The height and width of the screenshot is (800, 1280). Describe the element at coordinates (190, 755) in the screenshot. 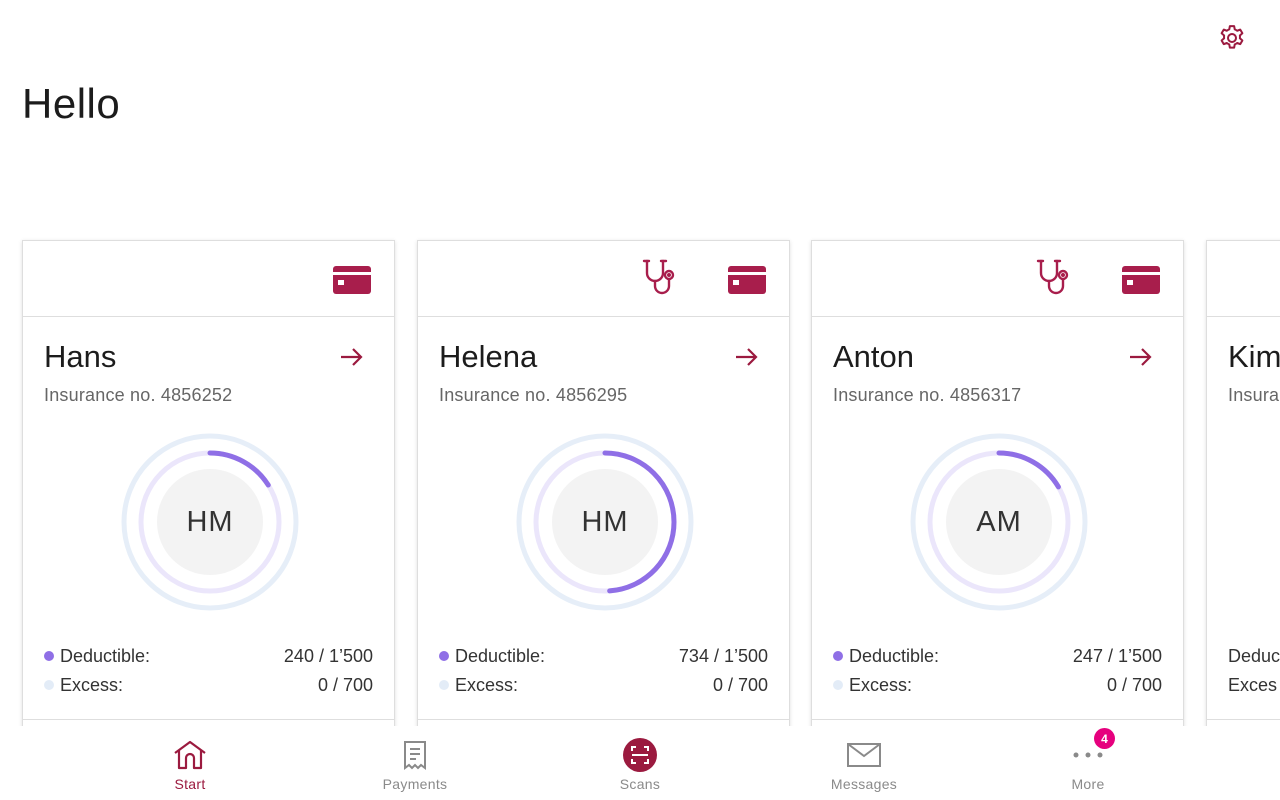

I see `home-icon` at that location.